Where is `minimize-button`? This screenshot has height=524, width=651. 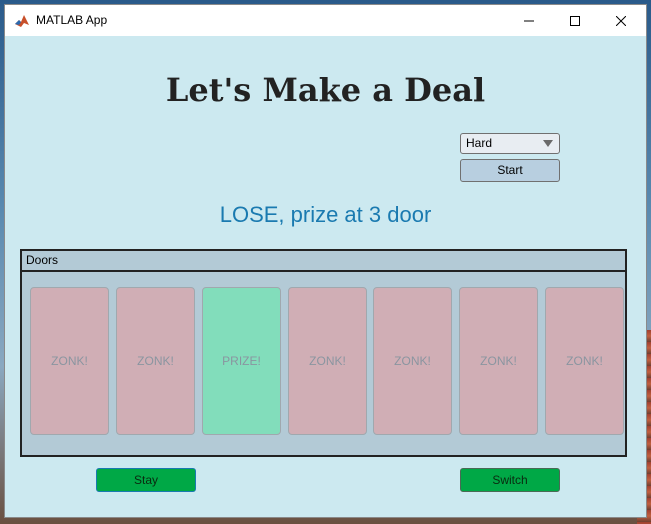 minimize-button is located at coordinates (529, 20).